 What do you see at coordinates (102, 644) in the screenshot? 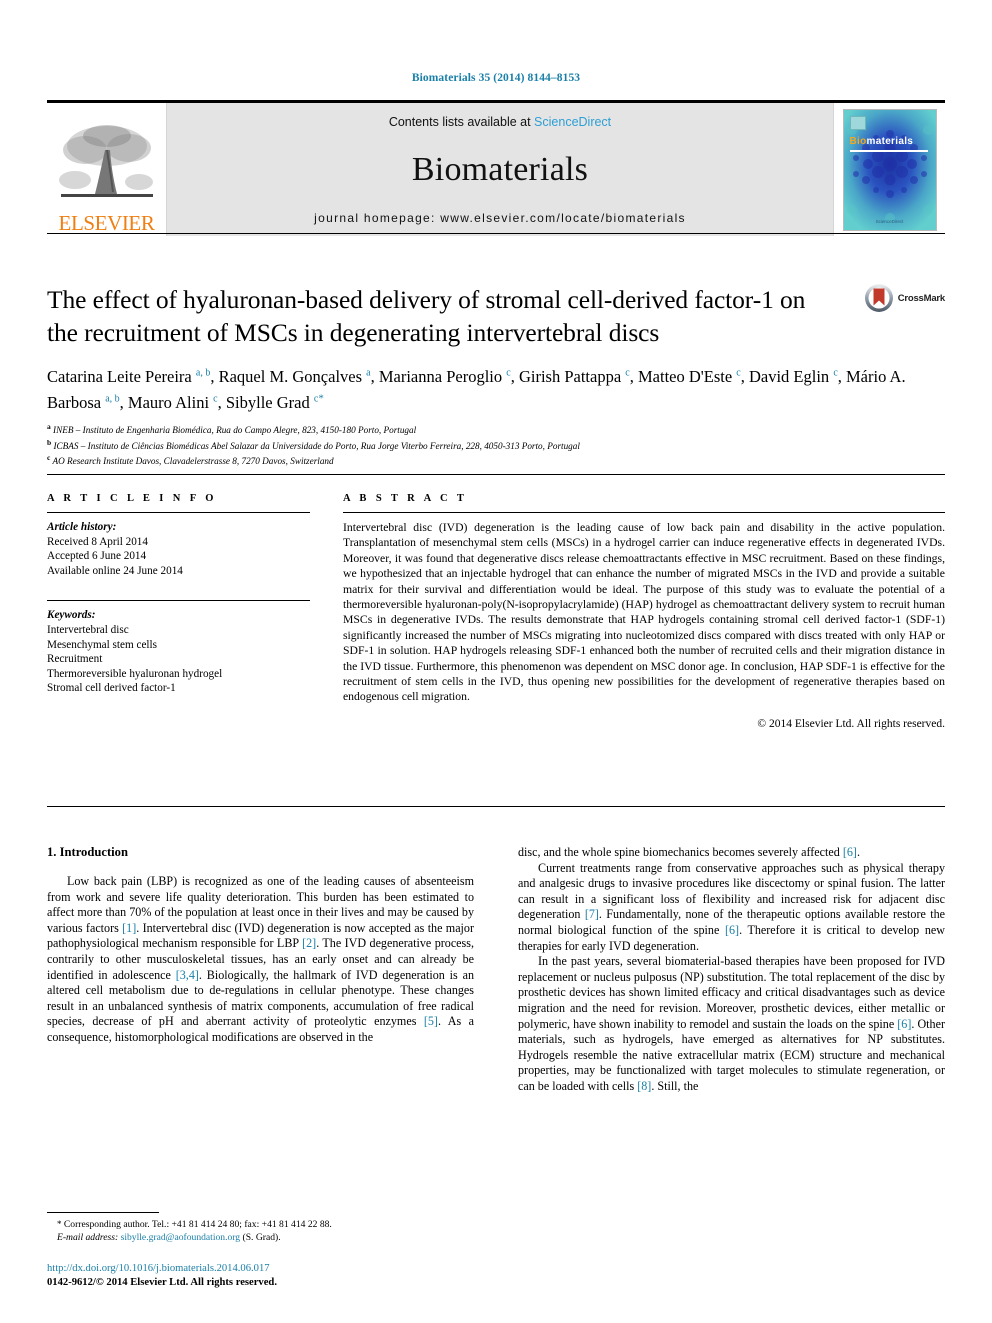
I see `keyword-item: Mesenchymal stem cells` at bounding box center [102, 644].